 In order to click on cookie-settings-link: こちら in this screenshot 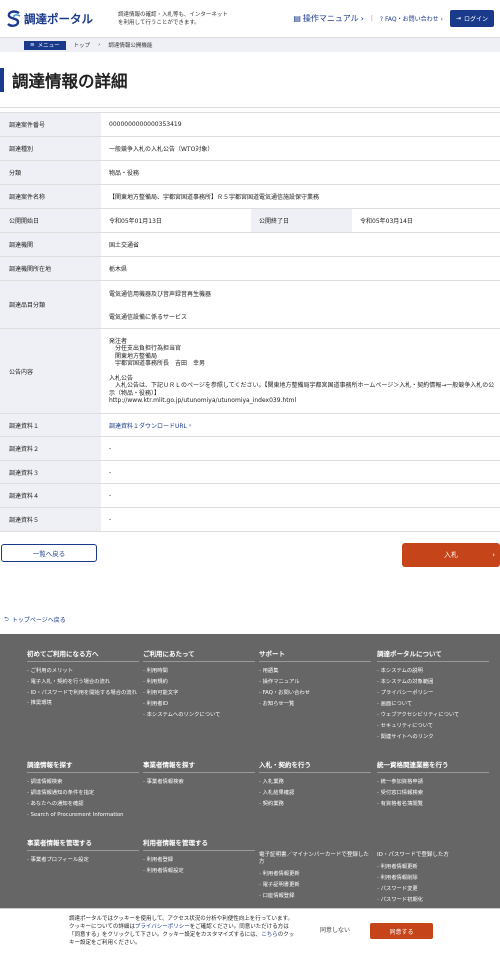, I will do `click(269, 935)`.